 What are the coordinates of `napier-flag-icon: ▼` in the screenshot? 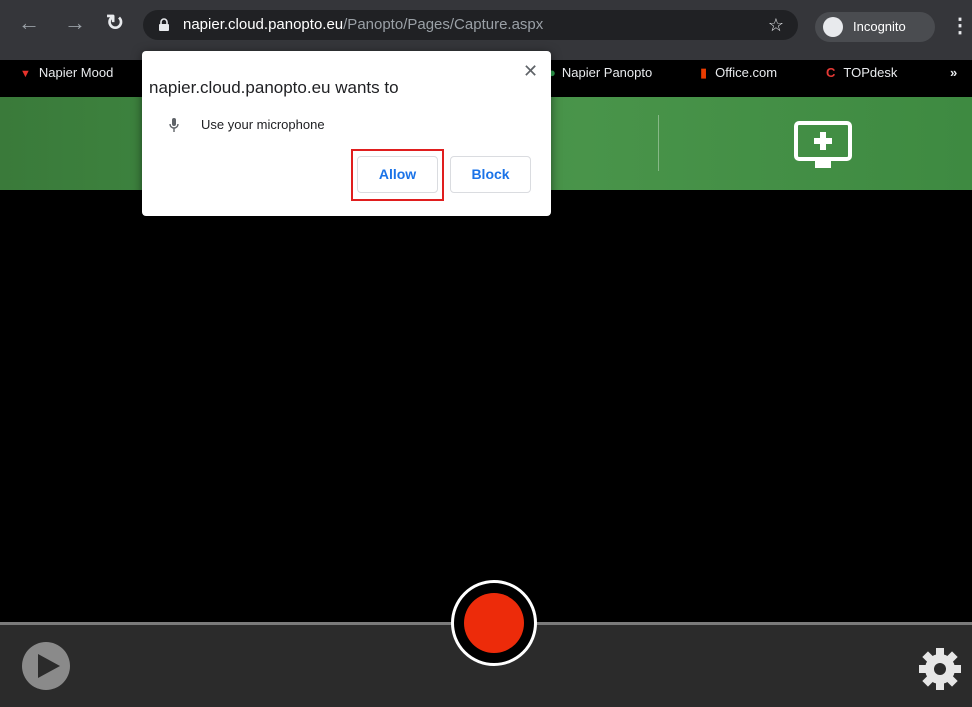 It's located at (25, 74).